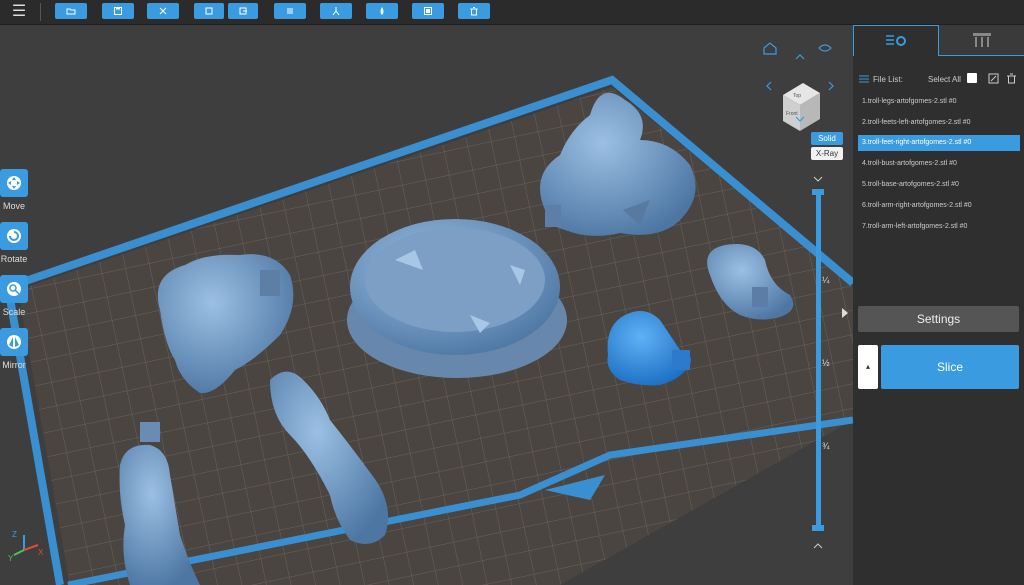 This screenshot has width=1024, height=585. I want to click on settings-button: Settings, so click(938, 319).